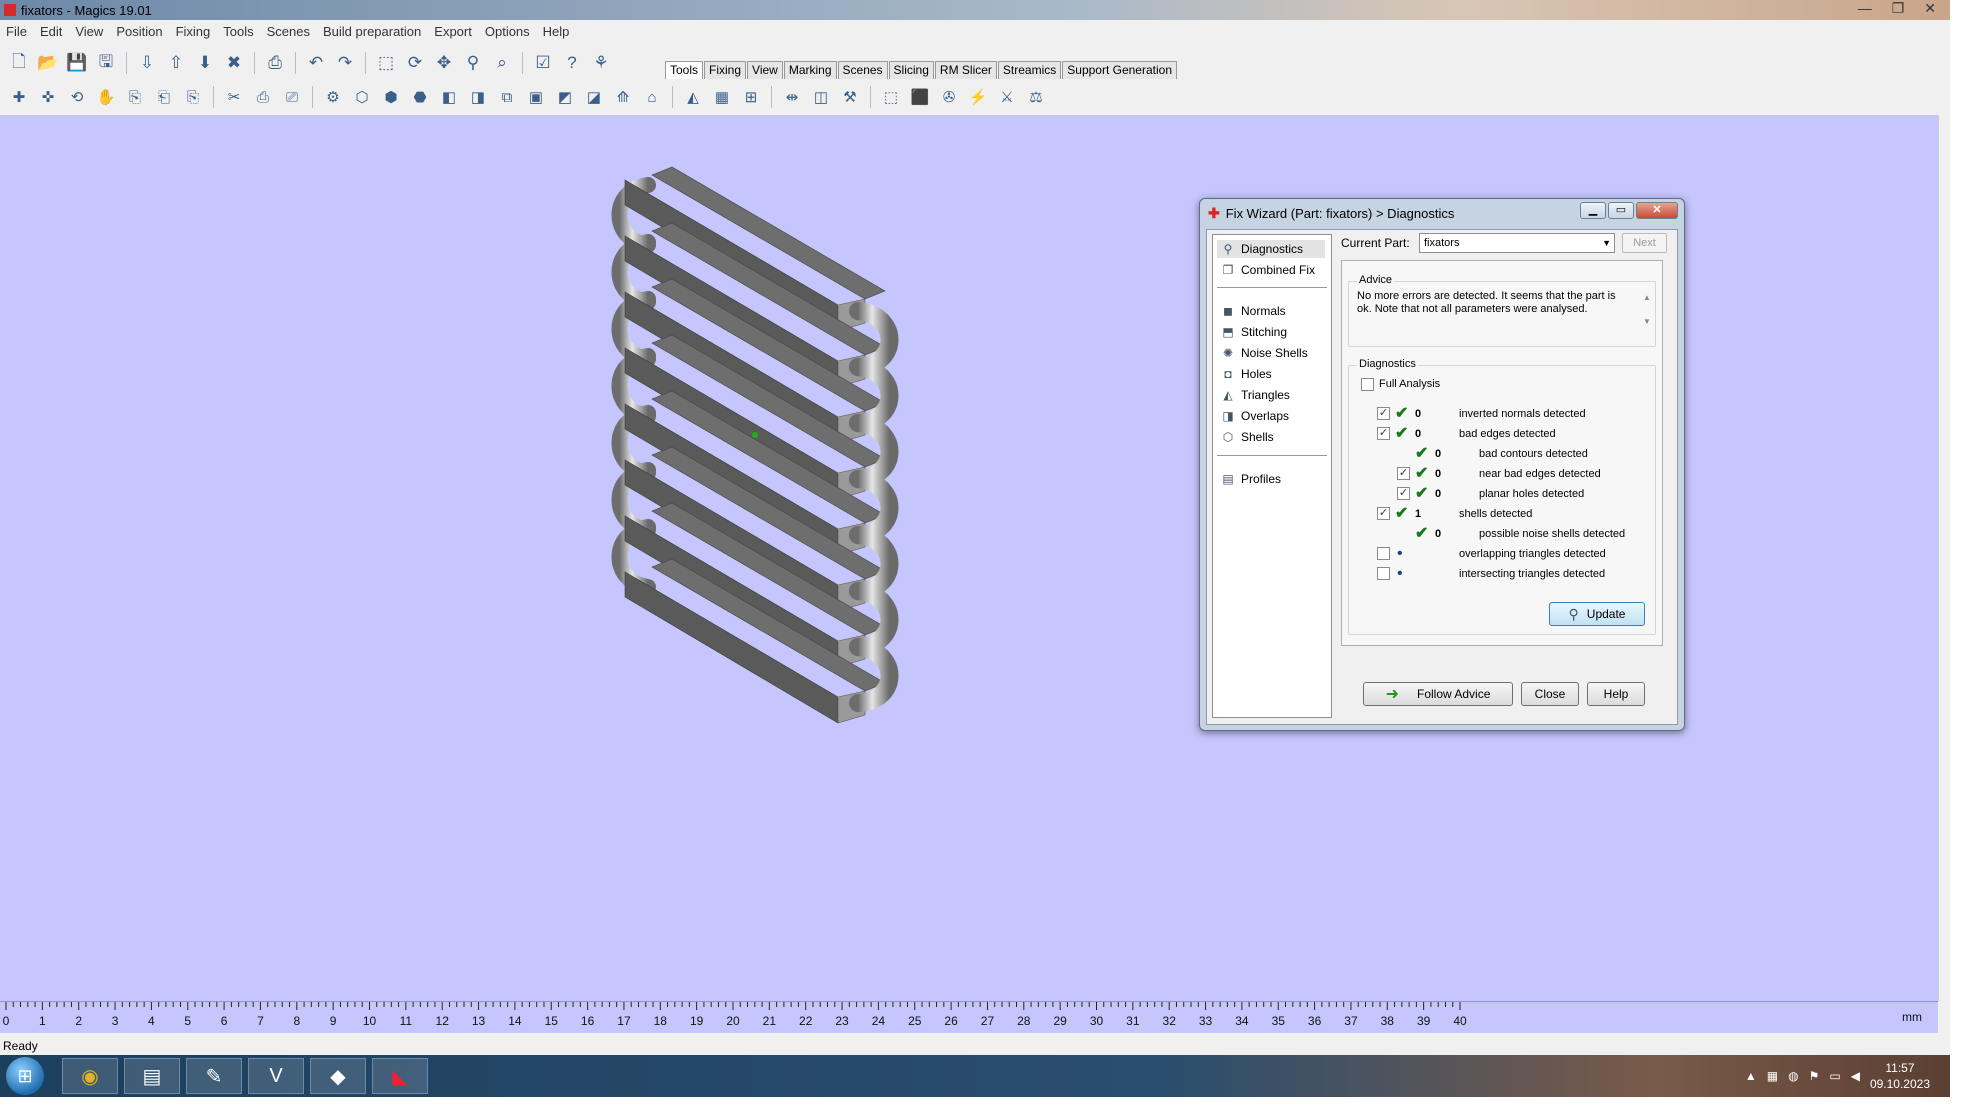  I want to click on volume-icon: ◀, so click(1855, 1076).